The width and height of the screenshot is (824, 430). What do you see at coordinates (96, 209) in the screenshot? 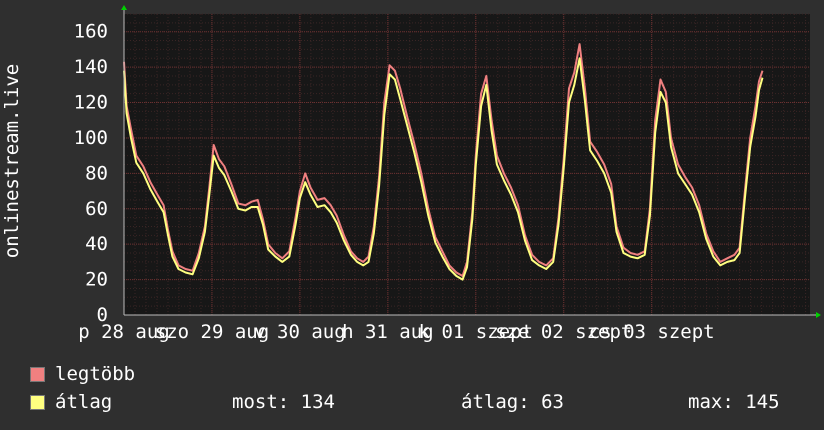
I see `y-tick-label: 60` at bounding box center [96, 209].